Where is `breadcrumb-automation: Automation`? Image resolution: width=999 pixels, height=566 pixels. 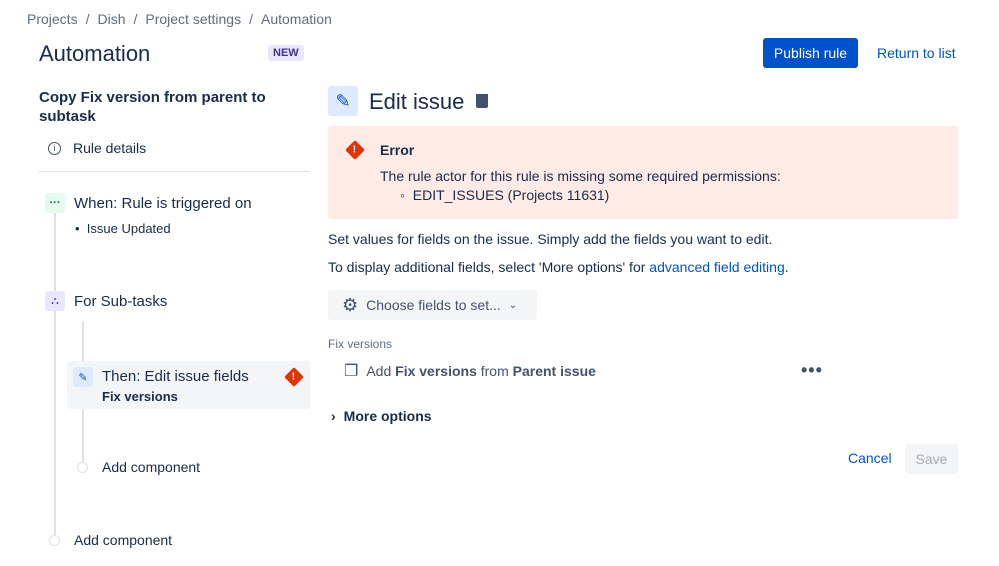 breadcrumb-automation: Automation is located at coordinates (296, 19).